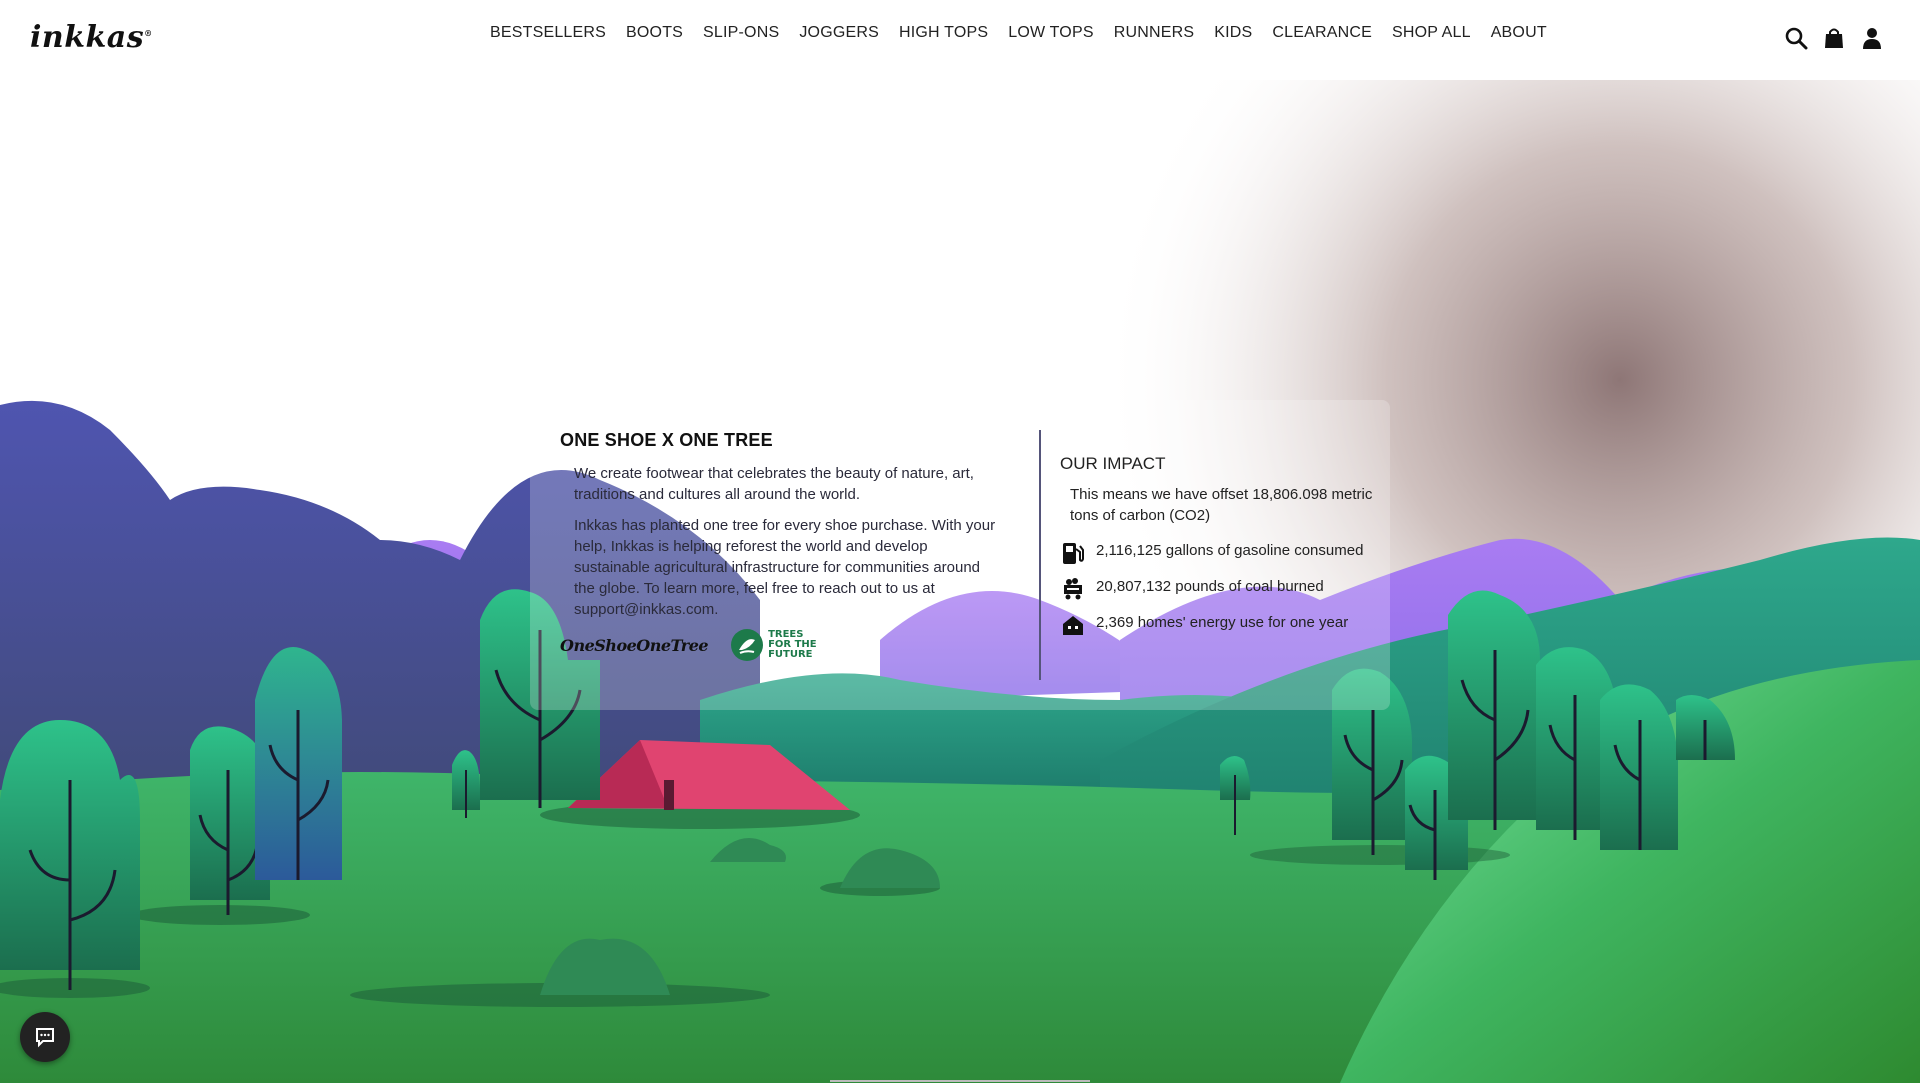 This screenshot has width=1920, height=1083. I want to click on nav-item-kids: KIDS, so click(1233, 33).